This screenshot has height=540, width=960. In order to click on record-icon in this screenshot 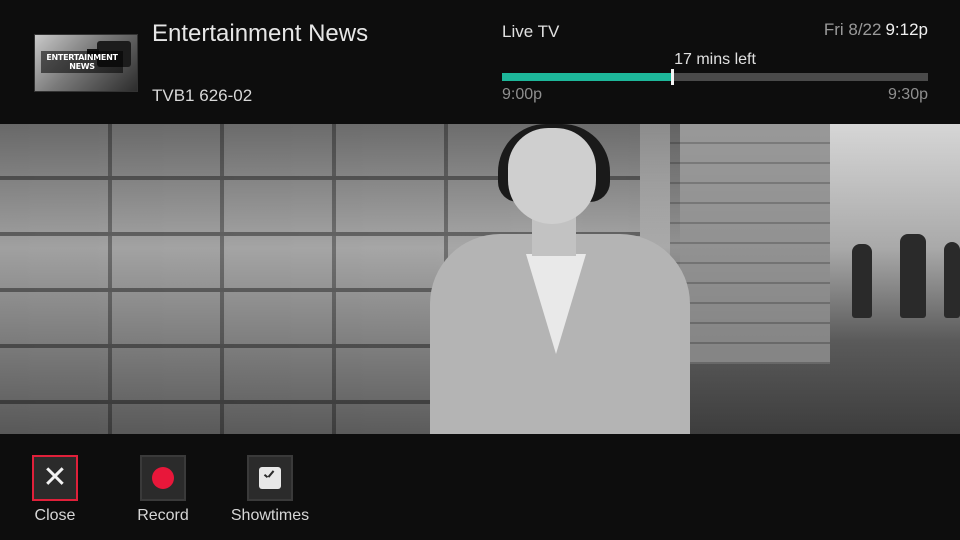, I will do `click(163, 478)`.